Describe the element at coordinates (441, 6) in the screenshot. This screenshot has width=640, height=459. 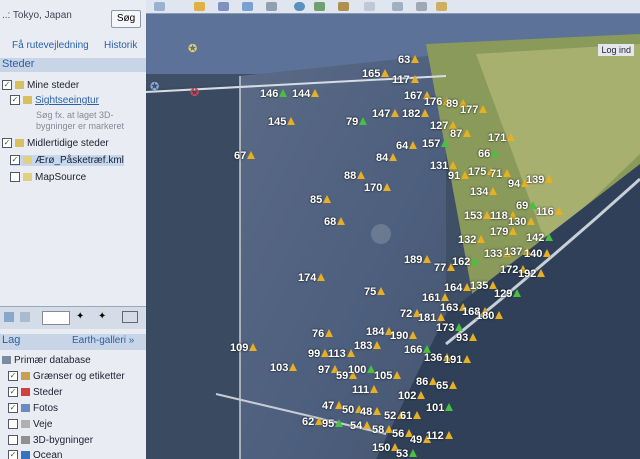
I see `maps-icon` at that location.